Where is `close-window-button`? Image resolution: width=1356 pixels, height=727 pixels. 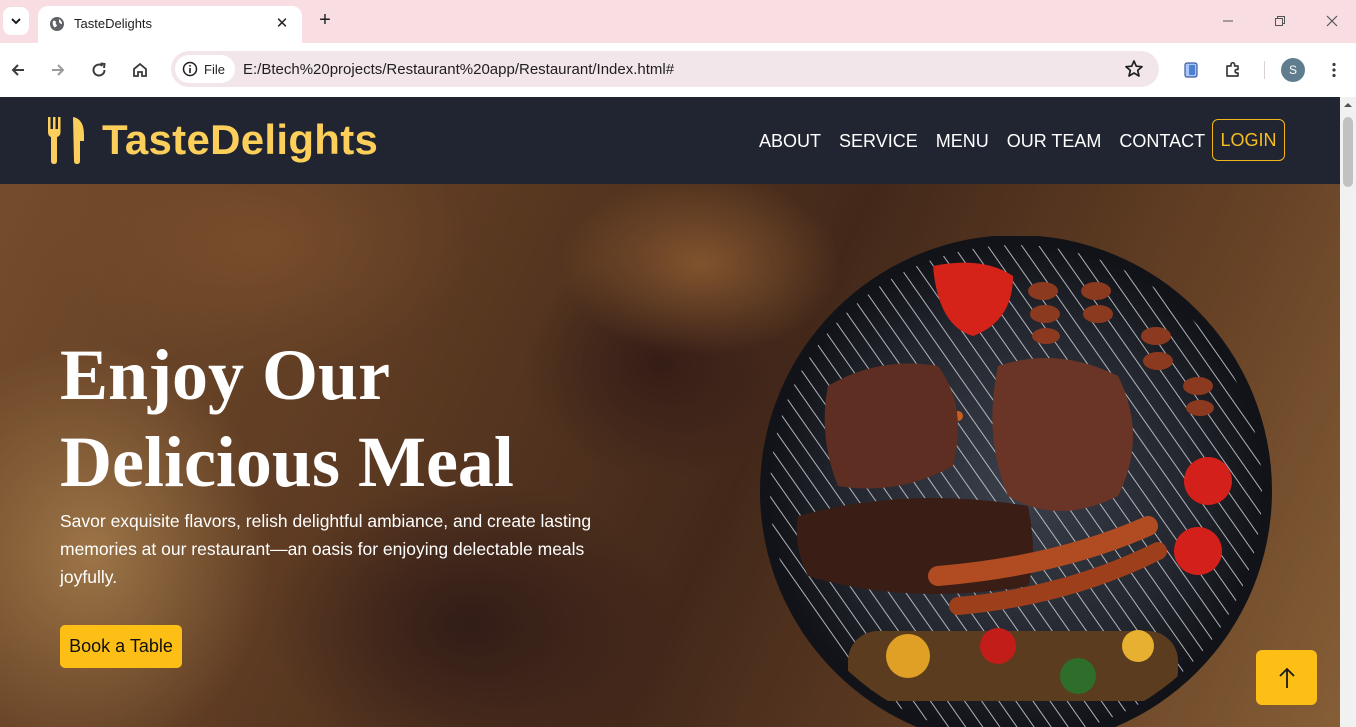
close-window-button is located at coordinates (1332, 21).